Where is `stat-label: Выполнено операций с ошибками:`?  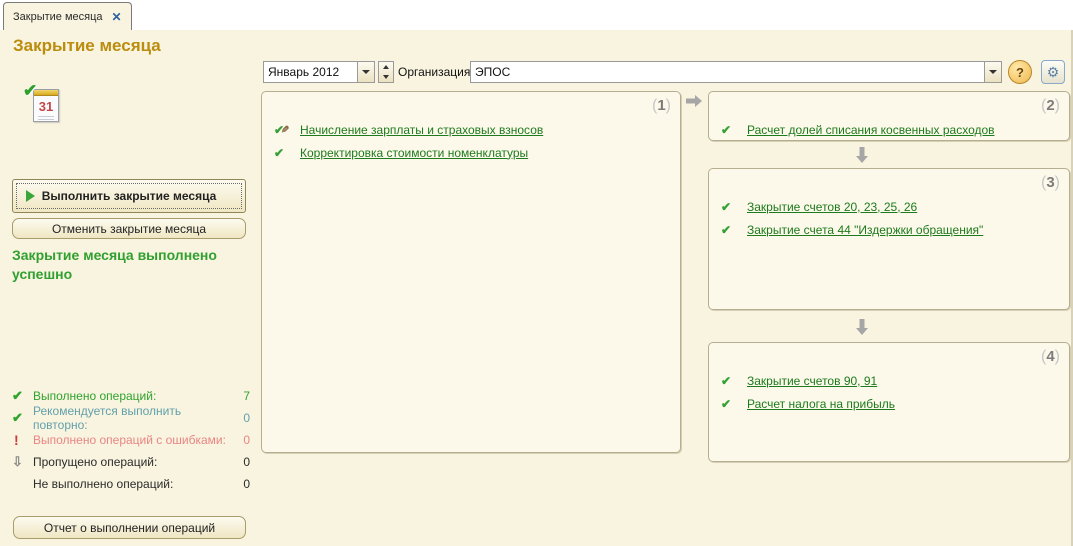 stat-label: Выполнено операций с ошибками: is located at coordinates (129, 440).